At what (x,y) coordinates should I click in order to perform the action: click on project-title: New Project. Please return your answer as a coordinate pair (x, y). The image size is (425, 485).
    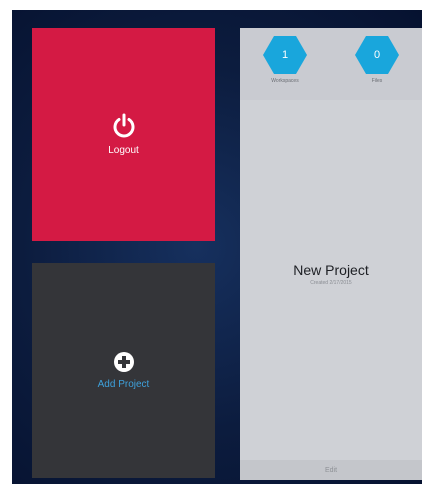
    Looking at the image, I should click on (331, 270).